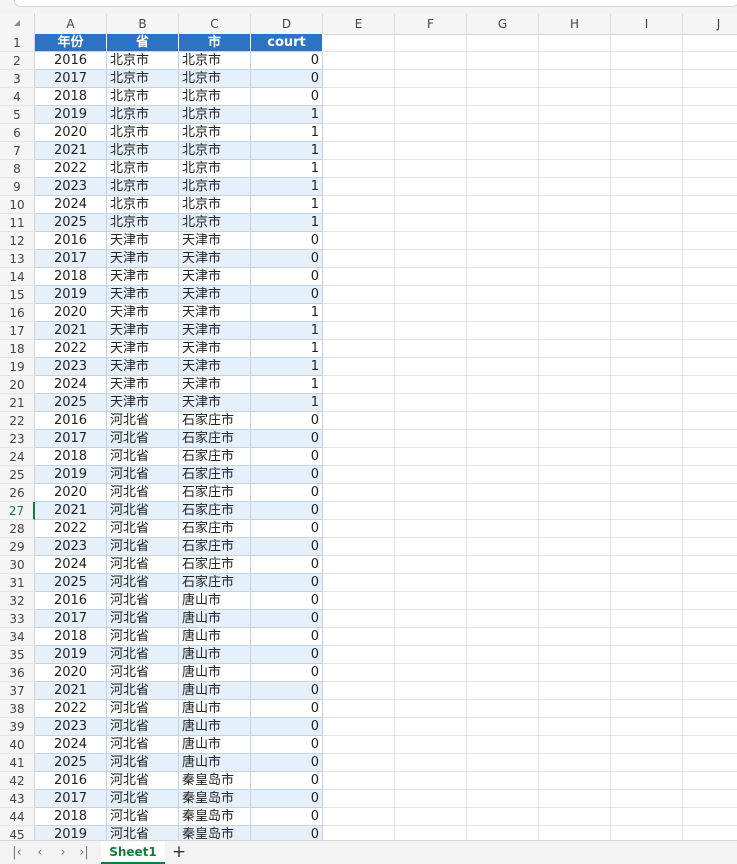  Describe the element at coordinates (17, 115) in the screenshot. I see `row-header: 5` at that location.